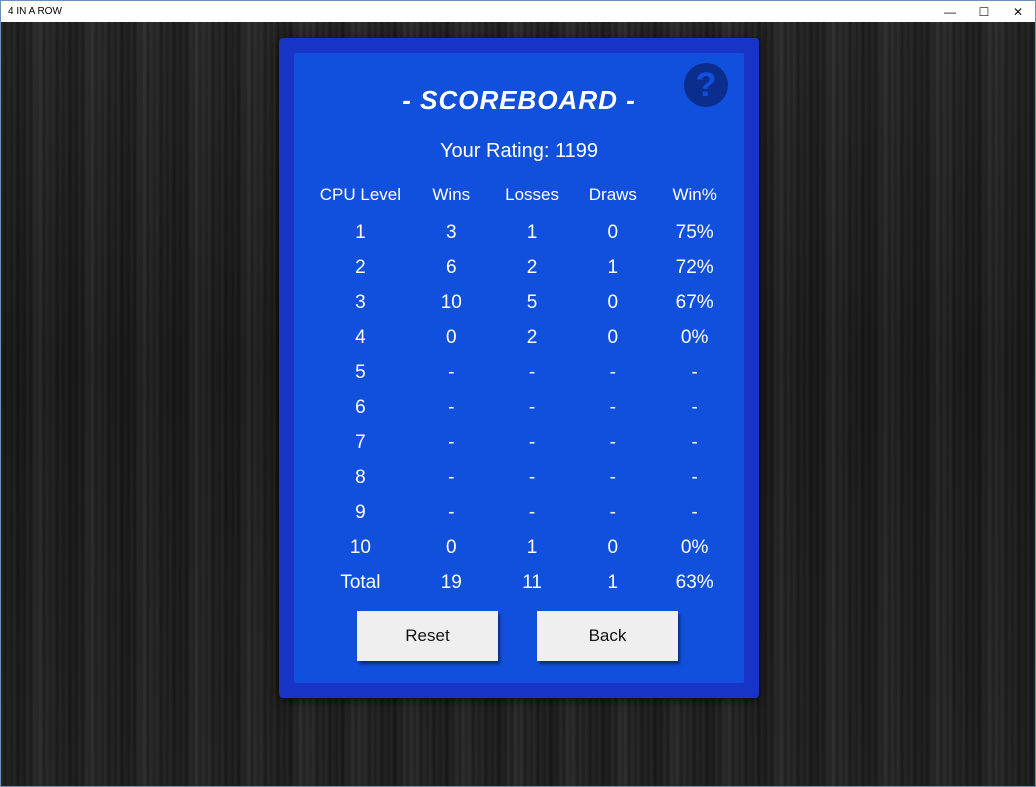 This screenshot has height=787, width=1036. Describe the element at coordinates (523, 477) in the screenshot. I see `table-row: 8 - - - -` at that location.